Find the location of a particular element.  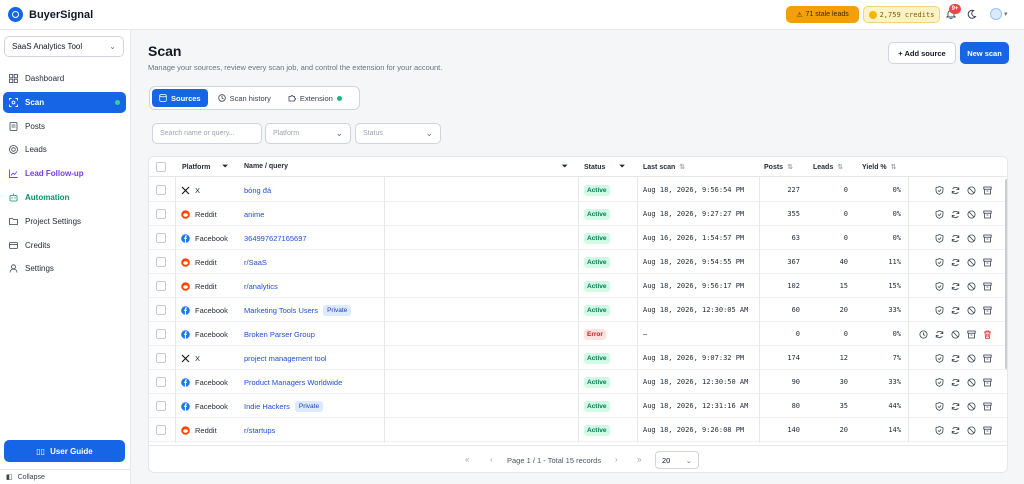

tab-scan-history: Scan history is located at coordinates (244, 98).